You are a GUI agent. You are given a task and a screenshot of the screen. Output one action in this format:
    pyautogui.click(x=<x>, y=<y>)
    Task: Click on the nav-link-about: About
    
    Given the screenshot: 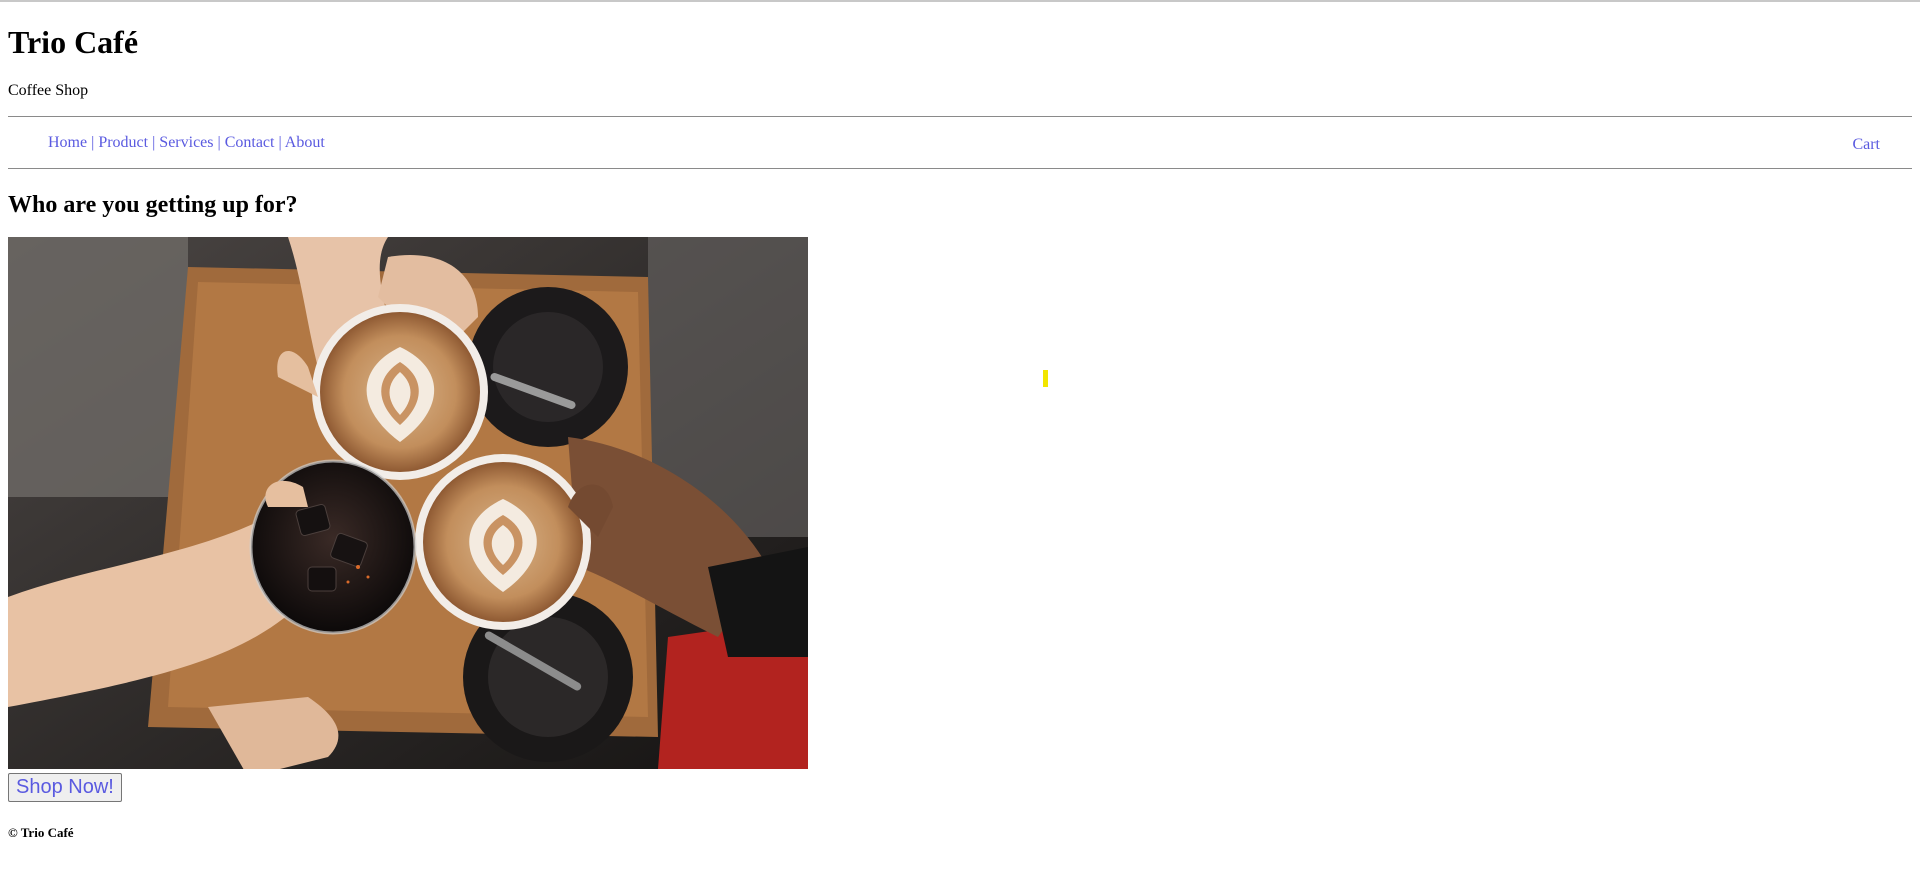 What is the action you would take?
    pyautogui.click(x=305, y=142)
    